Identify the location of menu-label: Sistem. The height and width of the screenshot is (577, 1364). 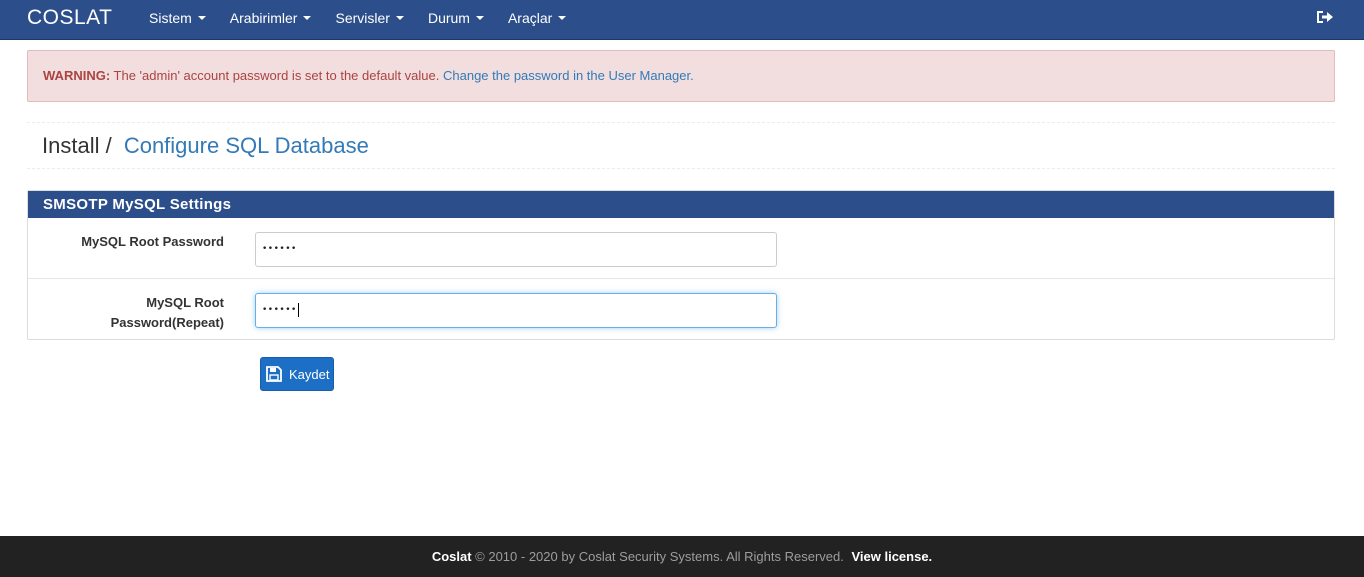
(170, 18).